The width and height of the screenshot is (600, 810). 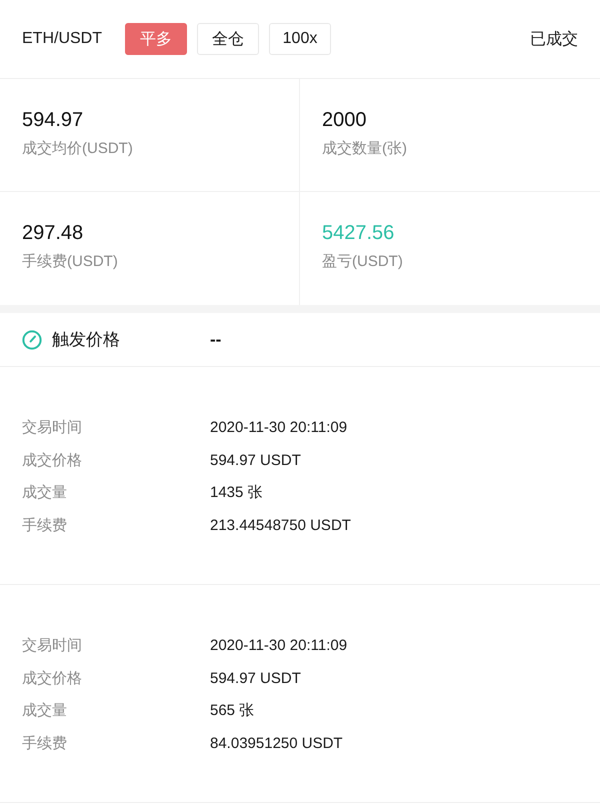 What do you see at coordinates (156, 39) in the screenshot?
I see `order-tag: 平多` at bounding box center [156, 39].